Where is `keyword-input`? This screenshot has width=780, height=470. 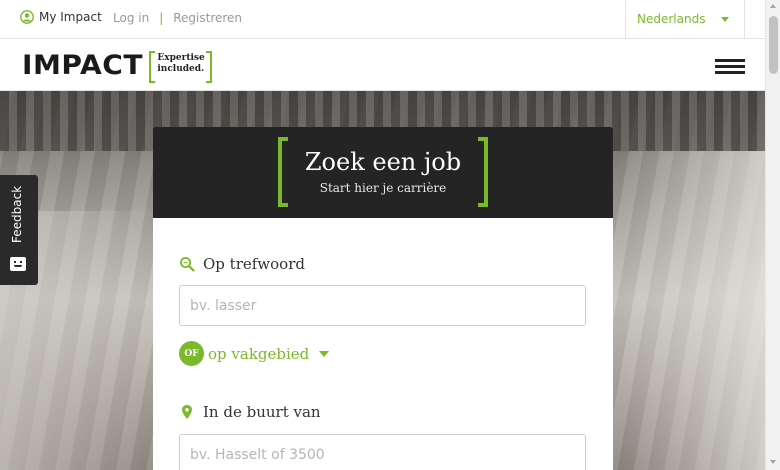
keyword-input is located at coordinates (382, 305).